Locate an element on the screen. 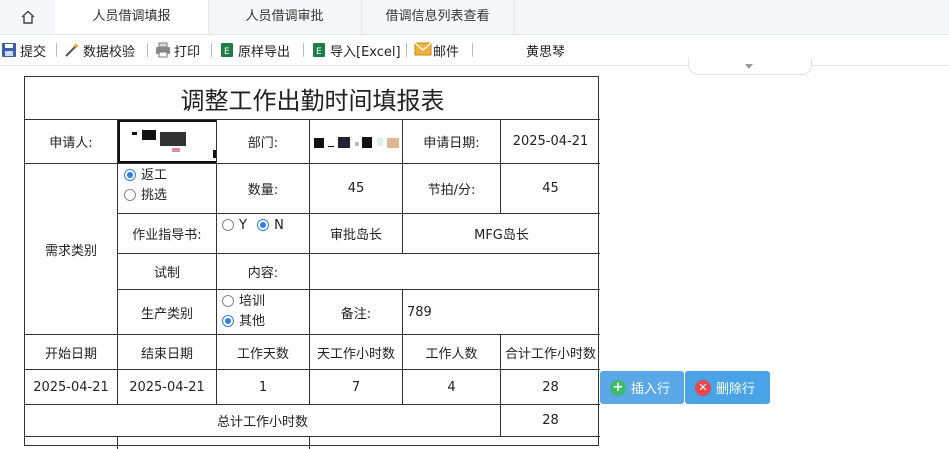 The image size is (949, 449). tab-borrow-approve: 人员借调审批 is located at coordinates (285, 17).